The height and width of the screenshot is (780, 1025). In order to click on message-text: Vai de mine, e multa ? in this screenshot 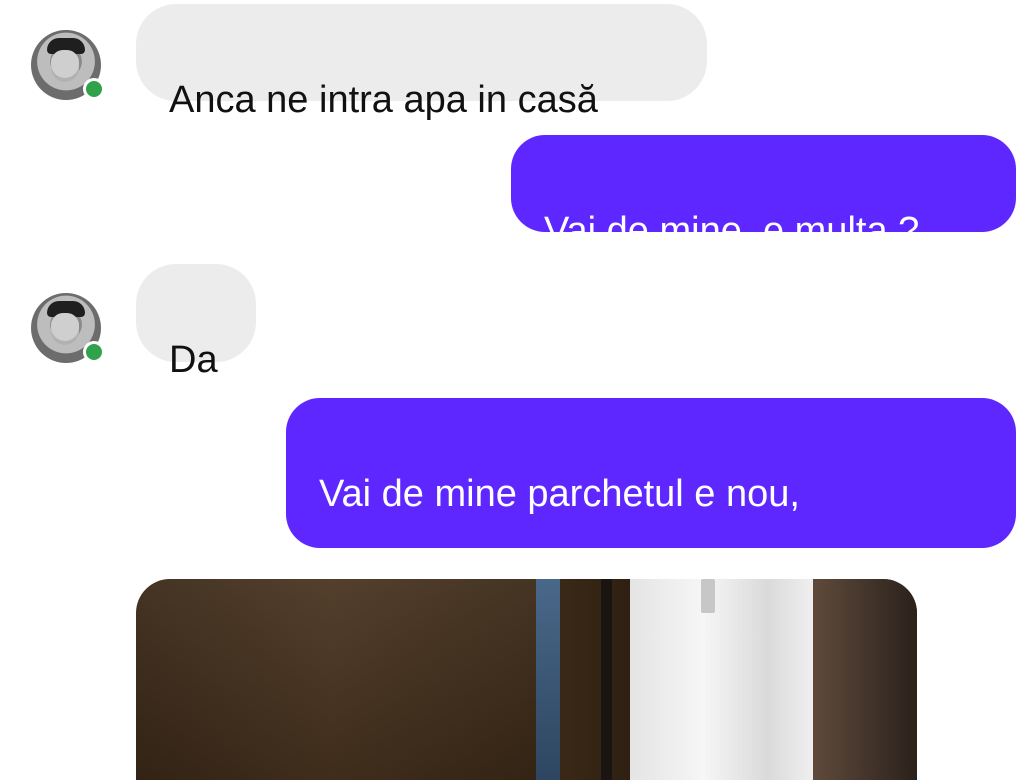, I will do `click(732, 231)`.